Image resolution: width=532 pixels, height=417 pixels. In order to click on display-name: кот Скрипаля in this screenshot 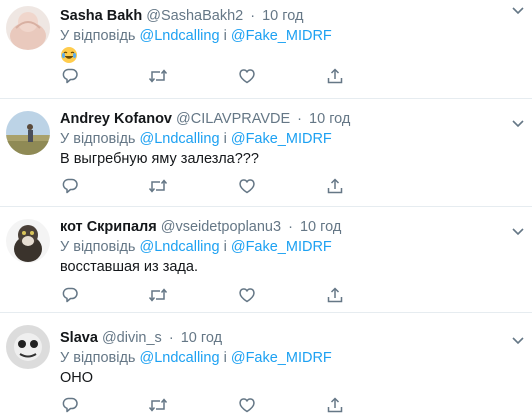, I will do `click(108, 227)`.